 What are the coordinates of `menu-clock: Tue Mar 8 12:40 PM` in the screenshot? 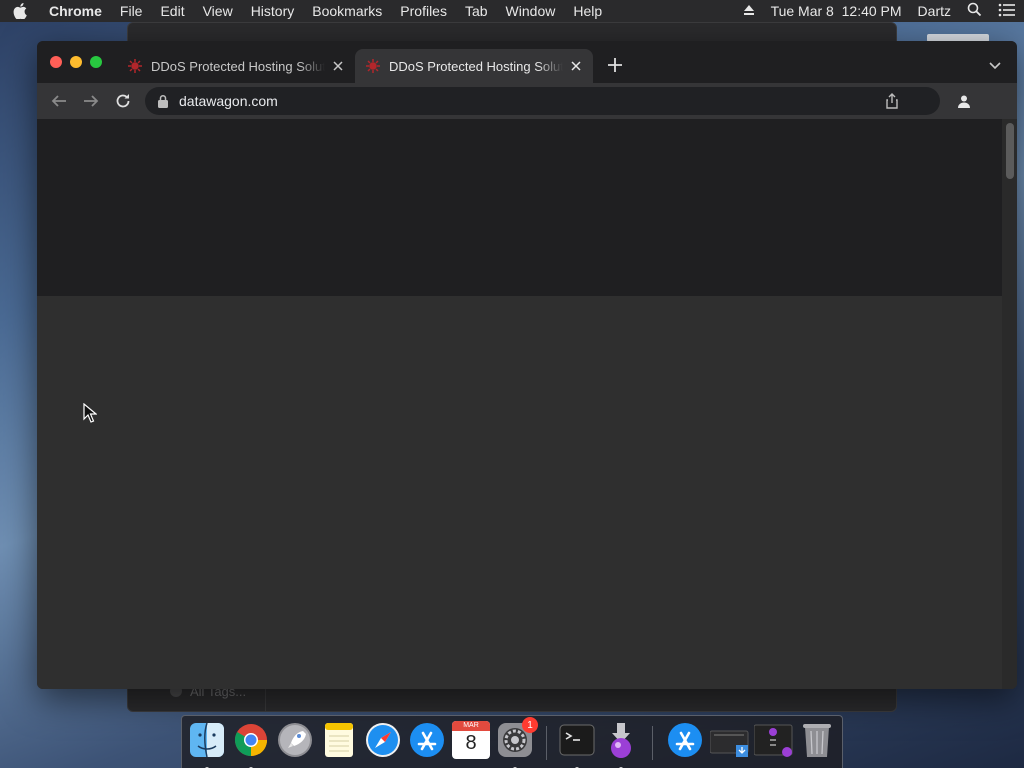 It's located at (836, 11).